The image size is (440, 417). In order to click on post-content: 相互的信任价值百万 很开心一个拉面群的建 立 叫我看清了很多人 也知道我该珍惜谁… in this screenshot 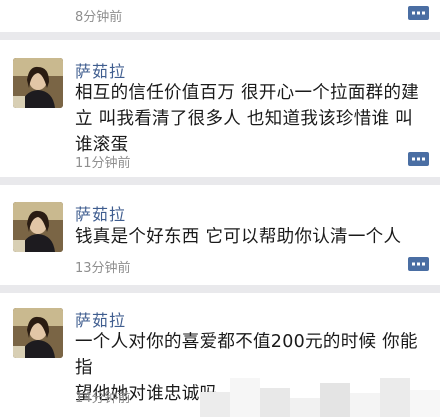, I will do `click(251, 119)`.